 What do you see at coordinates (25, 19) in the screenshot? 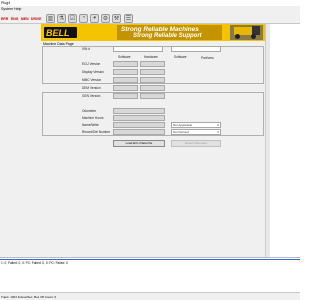
I see `toolbar-men-button: MEN` at bounding box center [25, 19].